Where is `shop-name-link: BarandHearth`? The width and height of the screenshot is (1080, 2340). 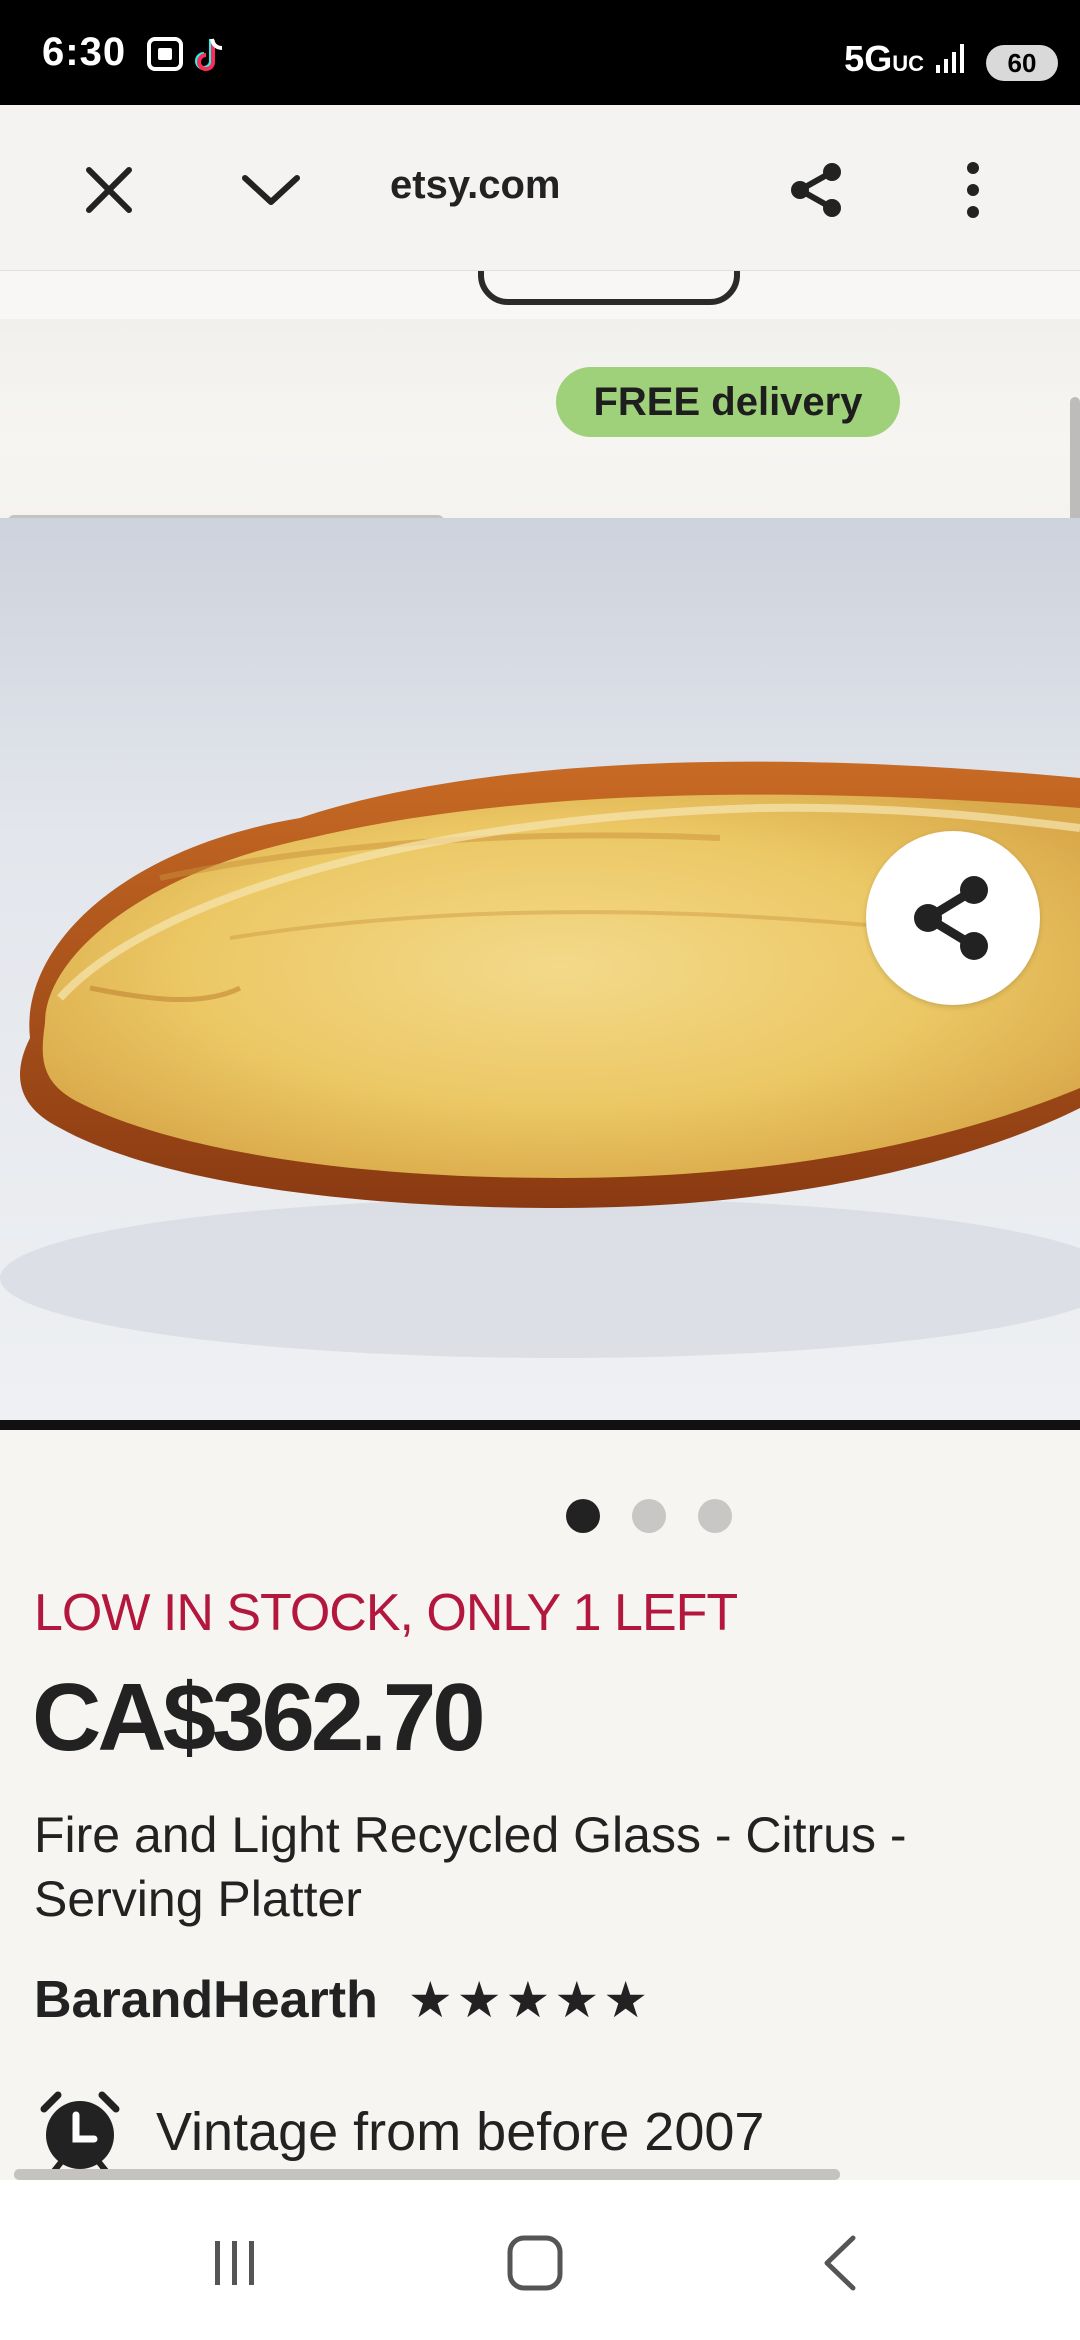
shop-name-link: BarandHearth is located at coordinates (206, 2000).